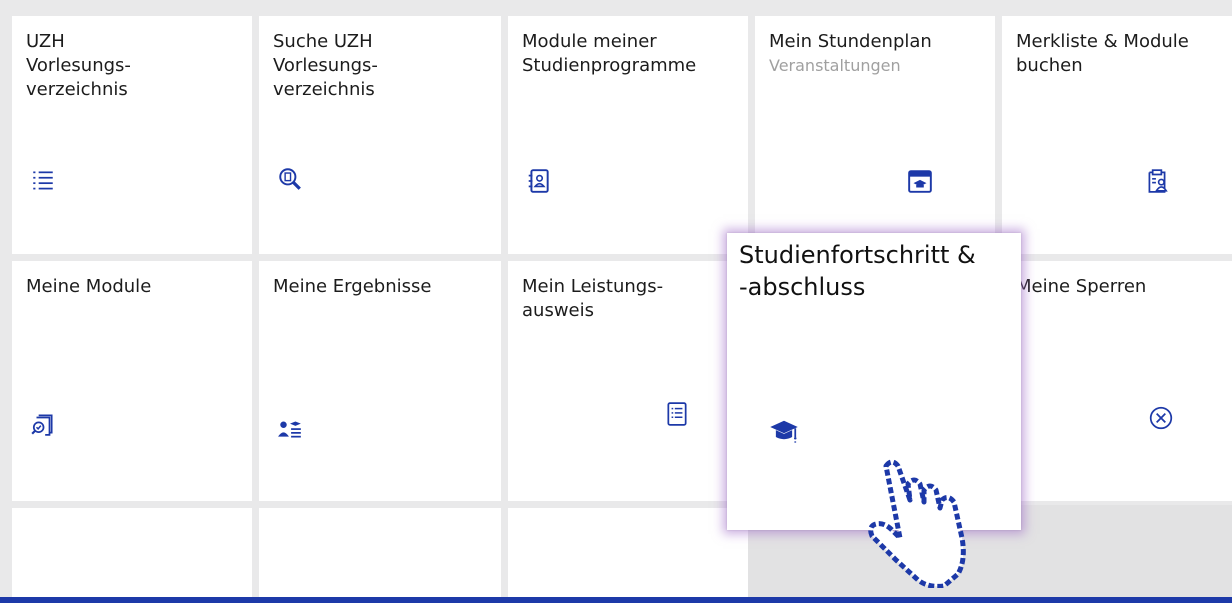 The width and height of the screenshot is (1232, 603). Describe the element at coordinates (784, 432) in the screenshot. I see `graduation-cap-icon` at that location.